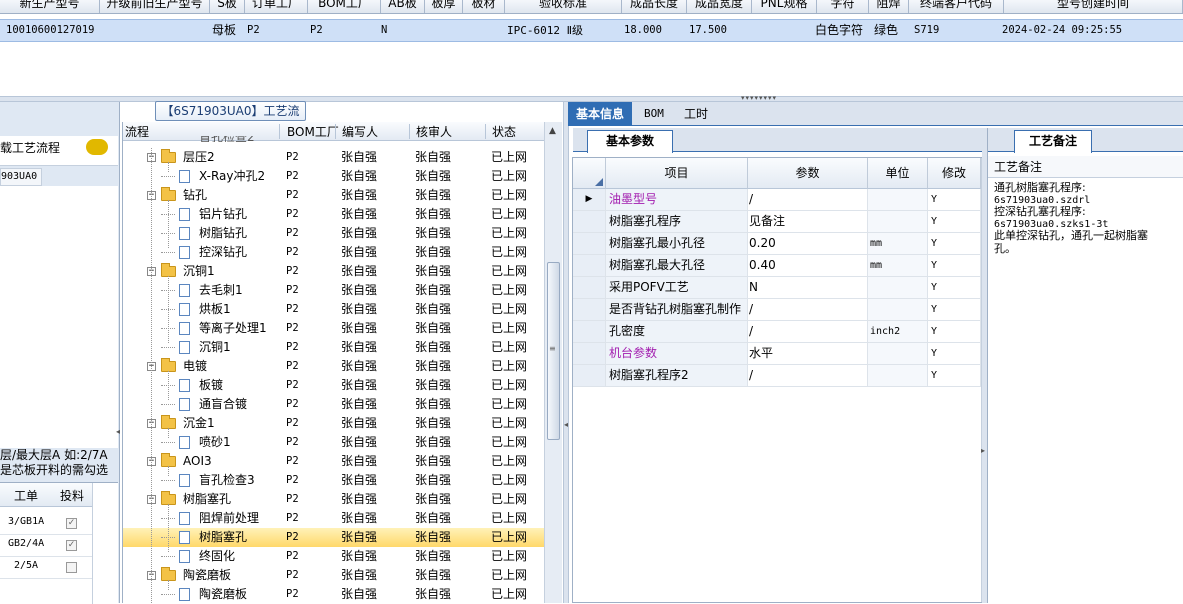  Describe the element at coordinates (333, 252) in the screenshot. I see `tree-row: 控深钻孔 P2 张自强 张自强 已上网` at that location.